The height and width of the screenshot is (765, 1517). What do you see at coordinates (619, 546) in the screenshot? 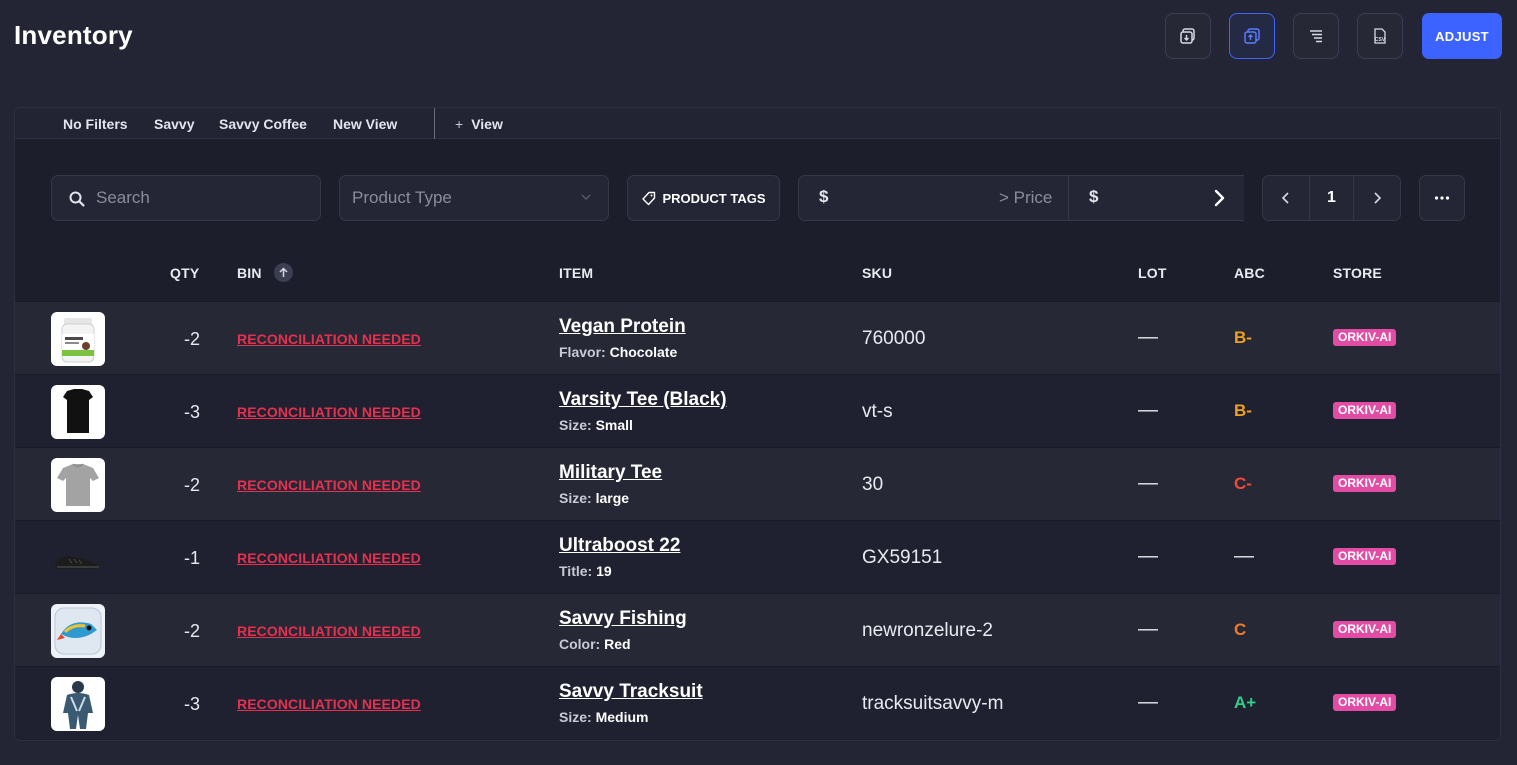
I see `item-name-link: Ultraboost 22` at bounding box center [619, 546].